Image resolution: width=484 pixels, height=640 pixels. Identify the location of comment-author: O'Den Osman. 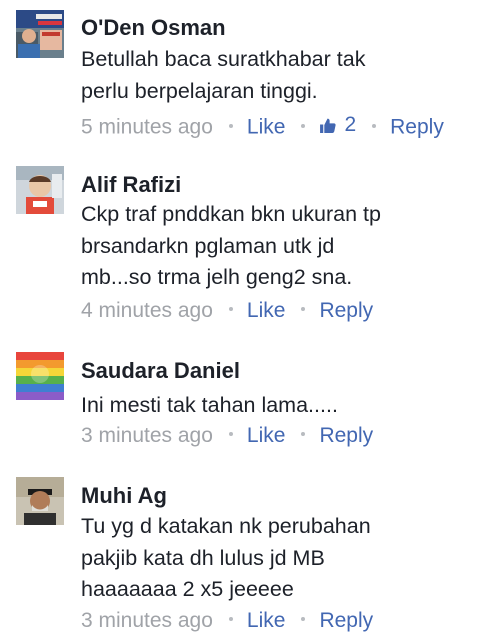
(153, 28).